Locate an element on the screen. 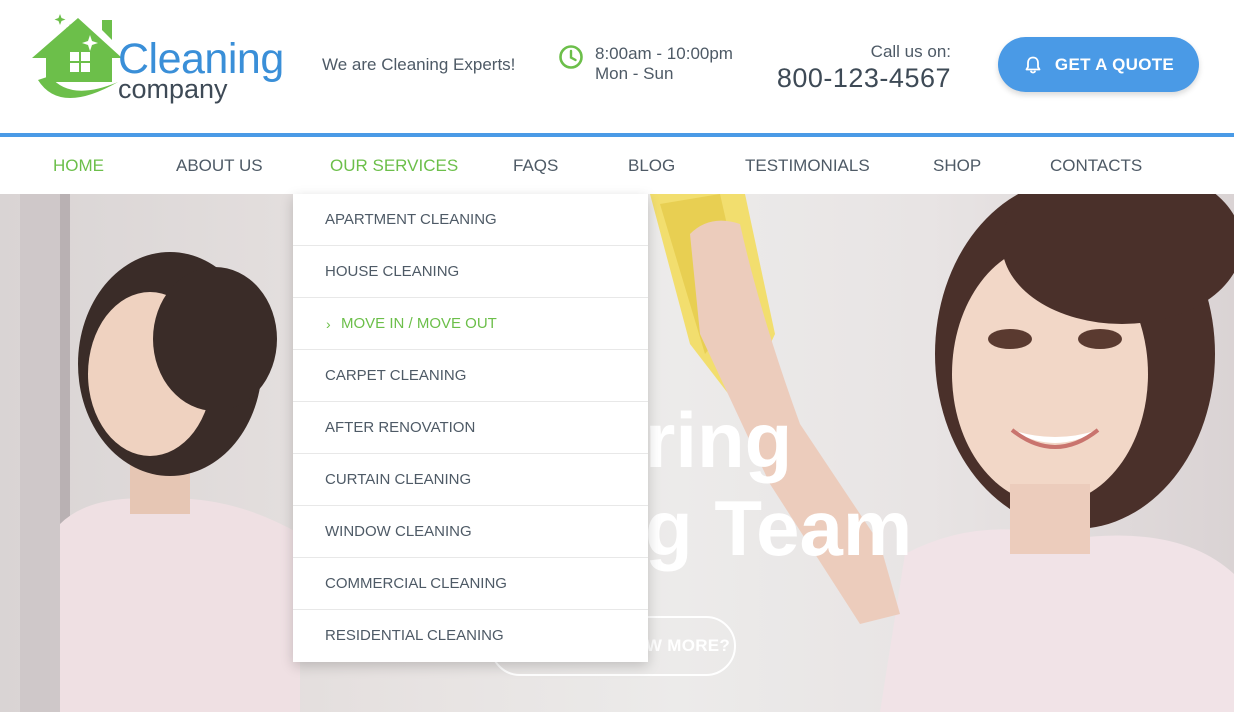 This screenshot has width=1234, height=712. menu-item-curtain-cleaning: CURTAIN CLEANING is located at coordinates (470, 480).